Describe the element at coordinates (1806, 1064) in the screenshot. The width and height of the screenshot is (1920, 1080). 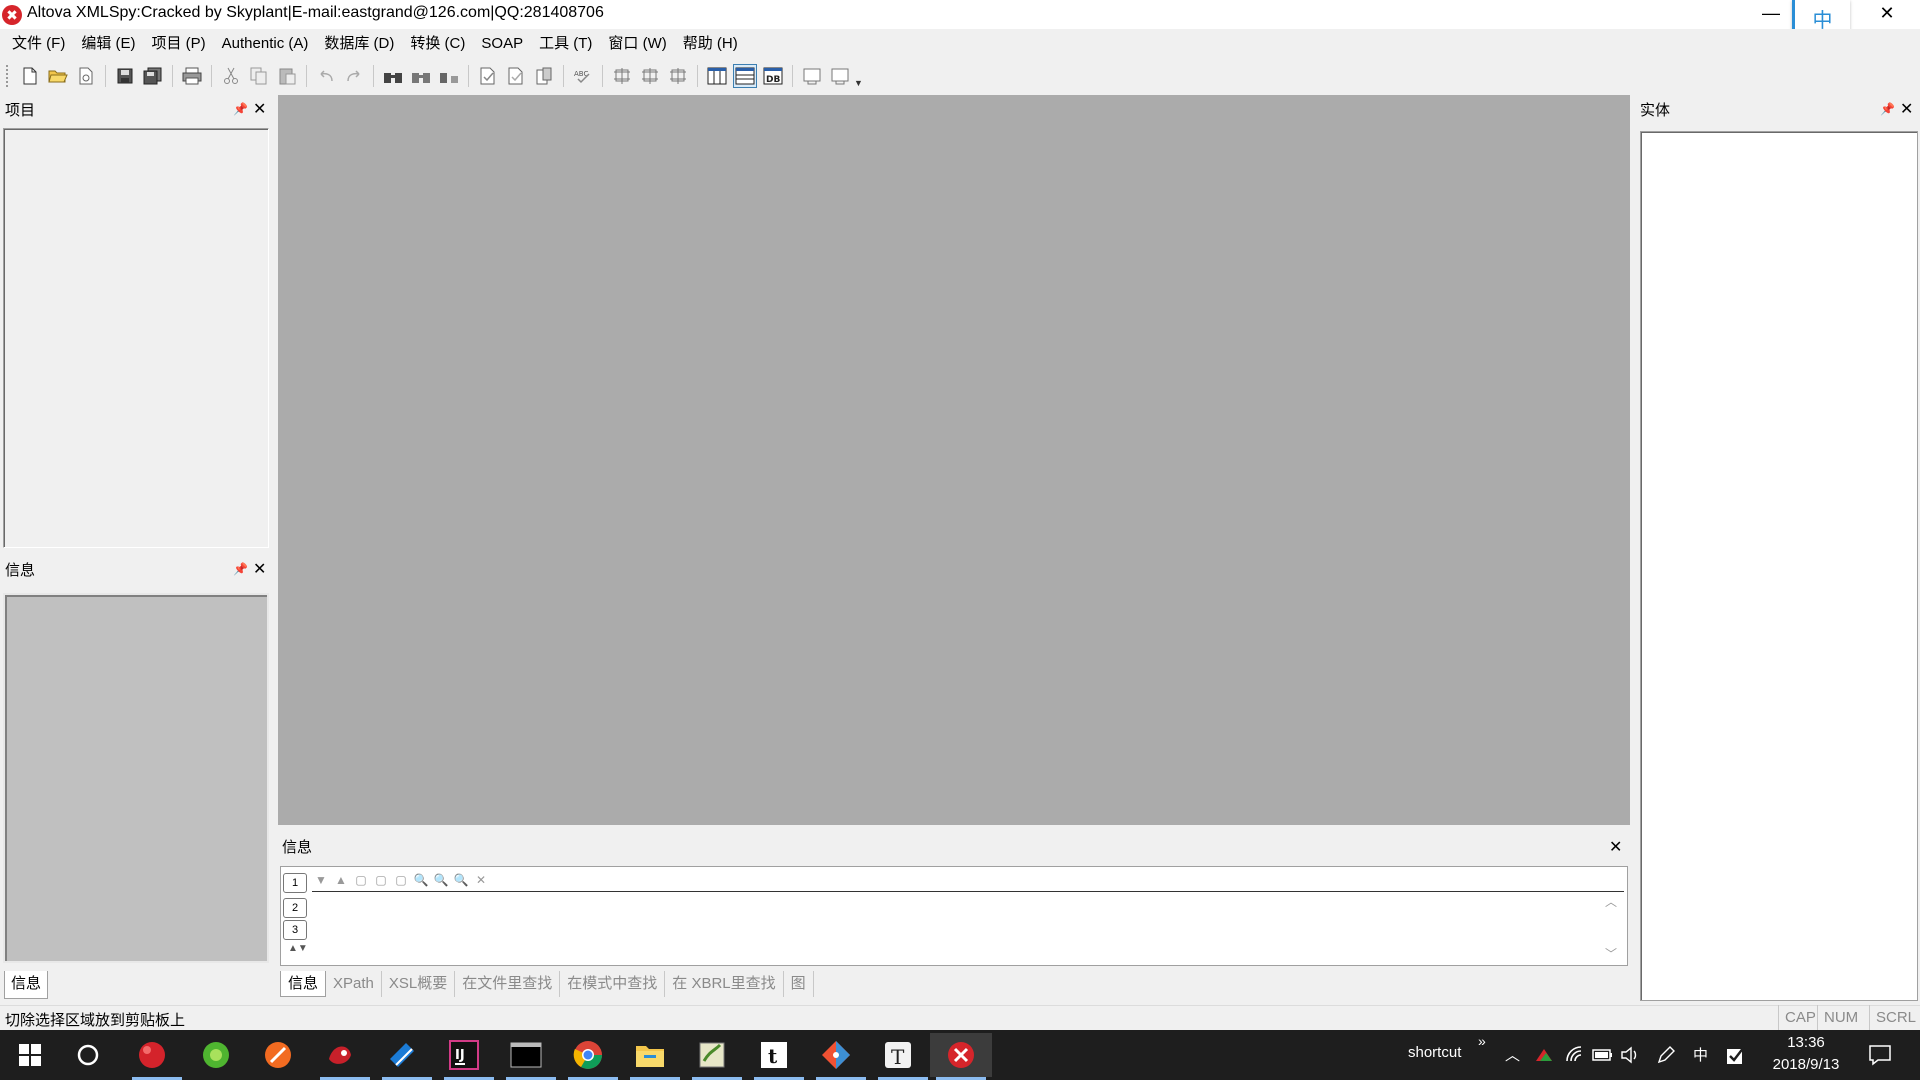
I see `clock-date: 2018/9/13` at that location.